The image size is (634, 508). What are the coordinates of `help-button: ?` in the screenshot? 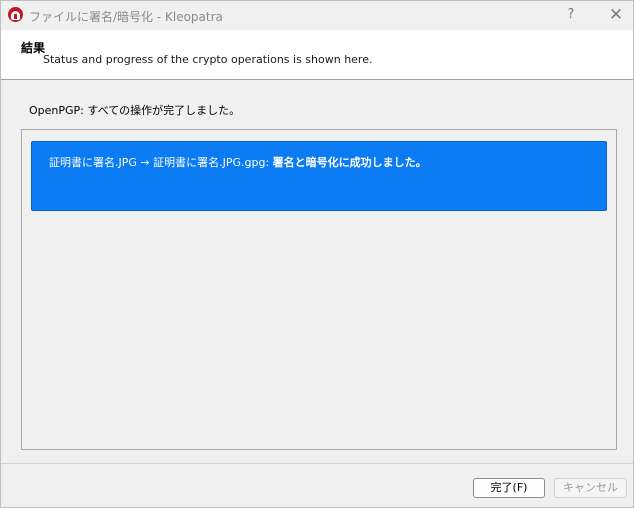 It's located at (571, 15).